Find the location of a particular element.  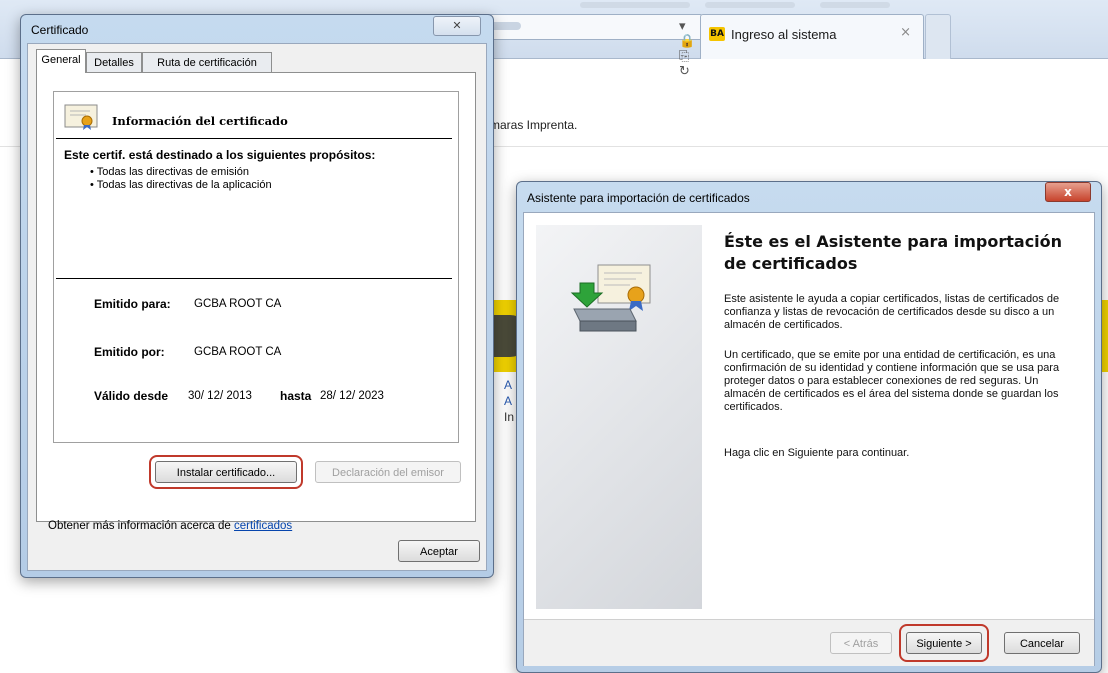

wizard-paragraph: Haga clic en Siguiente para continuar. is located at coordinates (817, 453).